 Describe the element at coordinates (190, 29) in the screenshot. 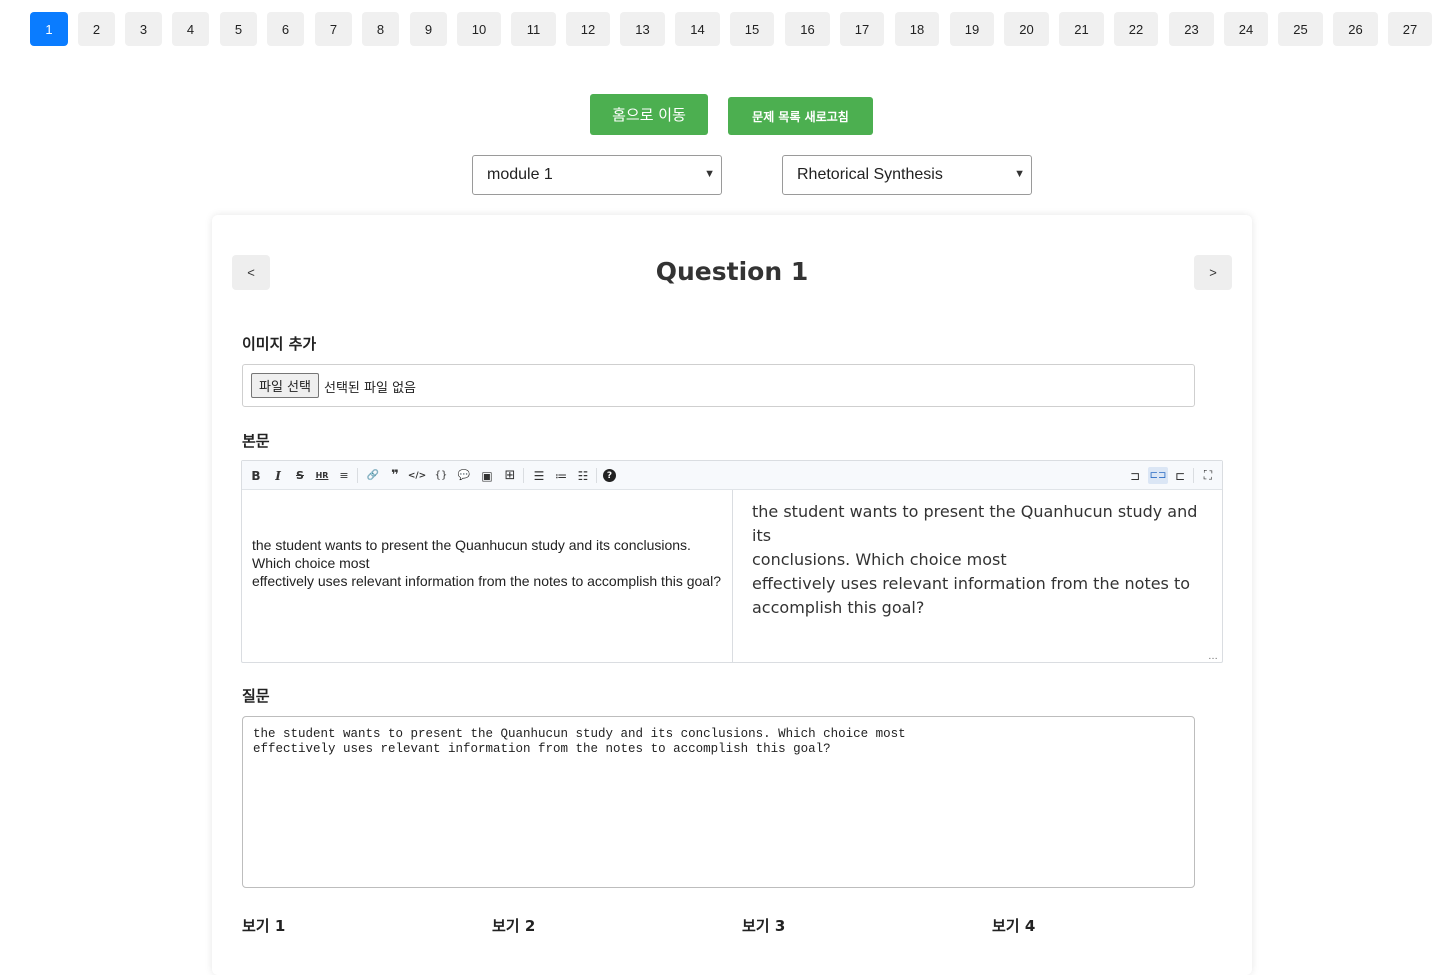

I see `page-button-4: 4` at that location.